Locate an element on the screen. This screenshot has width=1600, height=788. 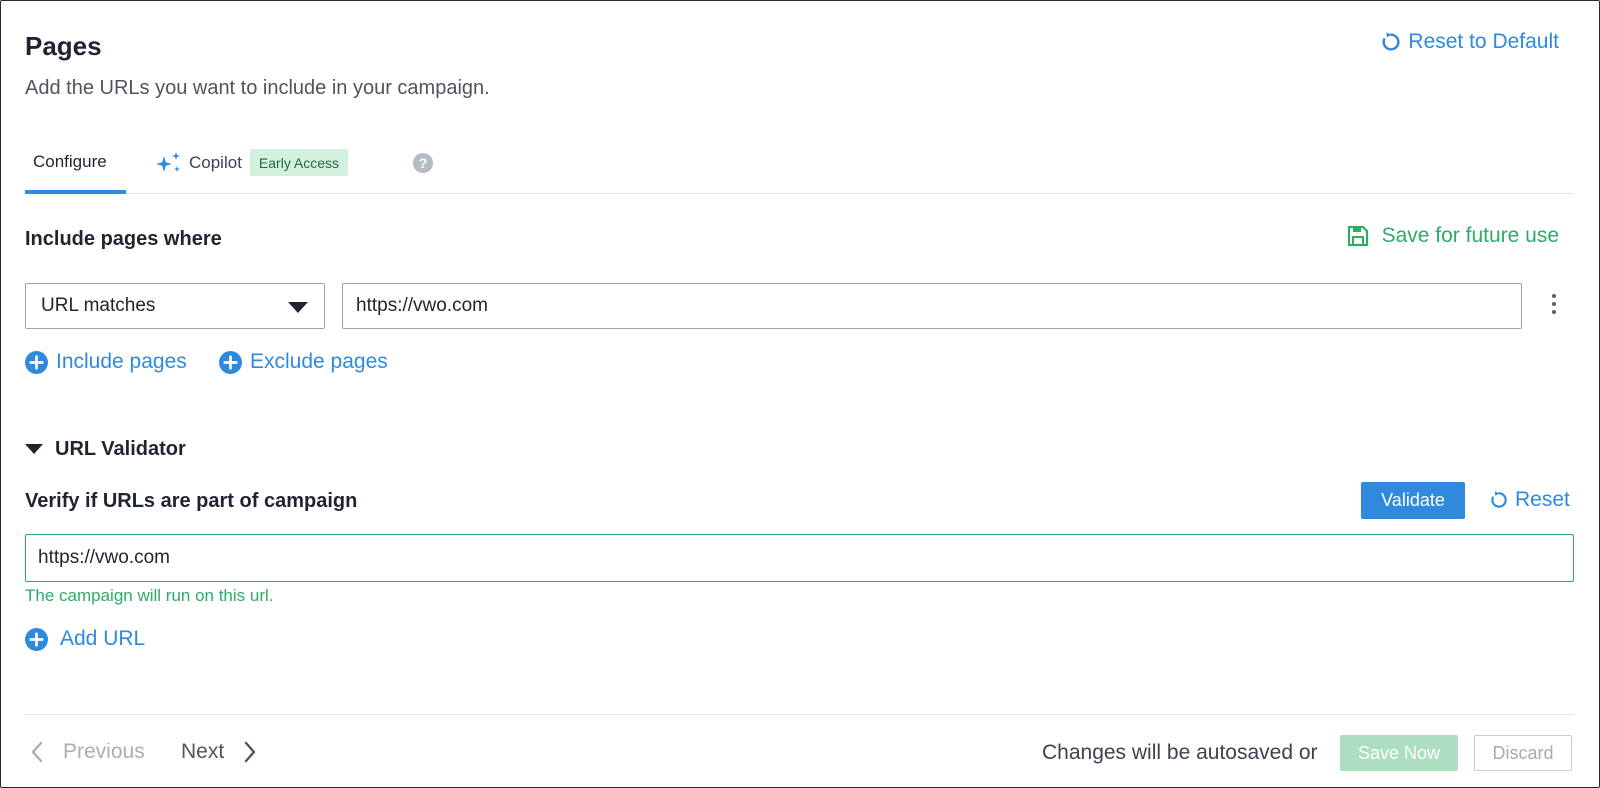
add-url-button: Add URL is located at coordinates (85, 639).